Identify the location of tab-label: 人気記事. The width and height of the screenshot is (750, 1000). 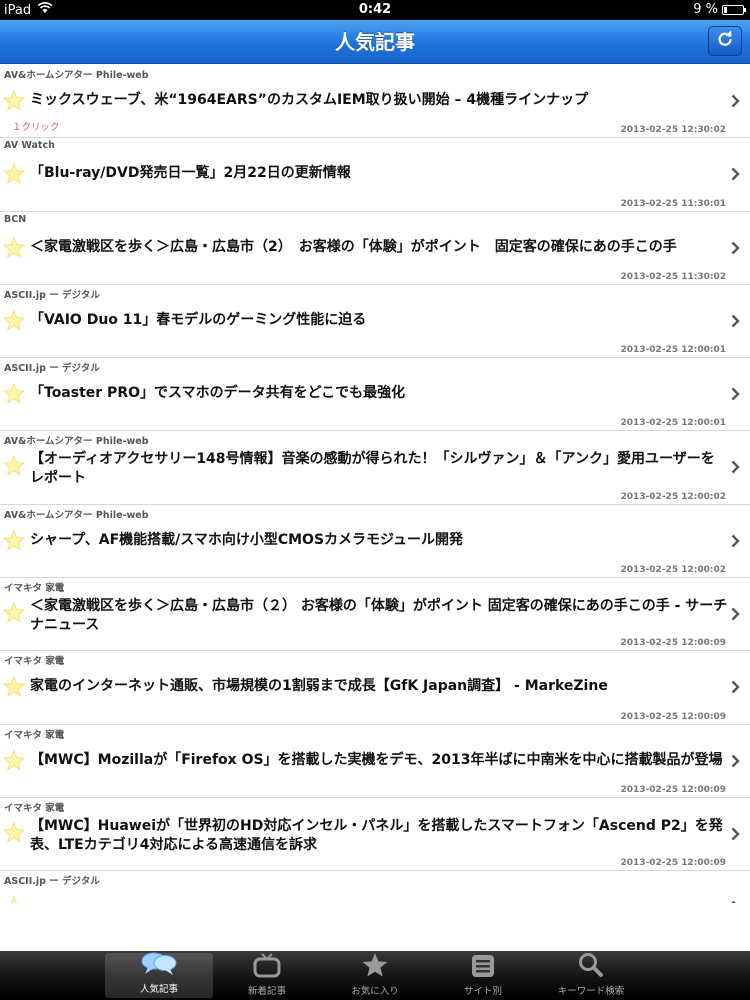
(158, 989).